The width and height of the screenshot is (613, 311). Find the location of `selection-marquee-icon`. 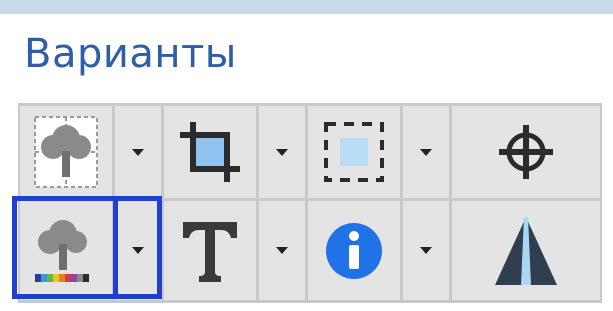

selection-marquee-icon is located at coordinates (354, 152).